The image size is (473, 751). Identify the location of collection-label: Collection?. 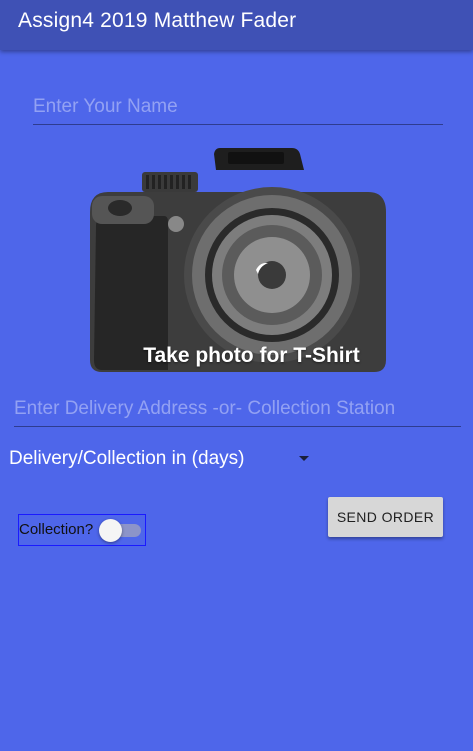
(56, 529).